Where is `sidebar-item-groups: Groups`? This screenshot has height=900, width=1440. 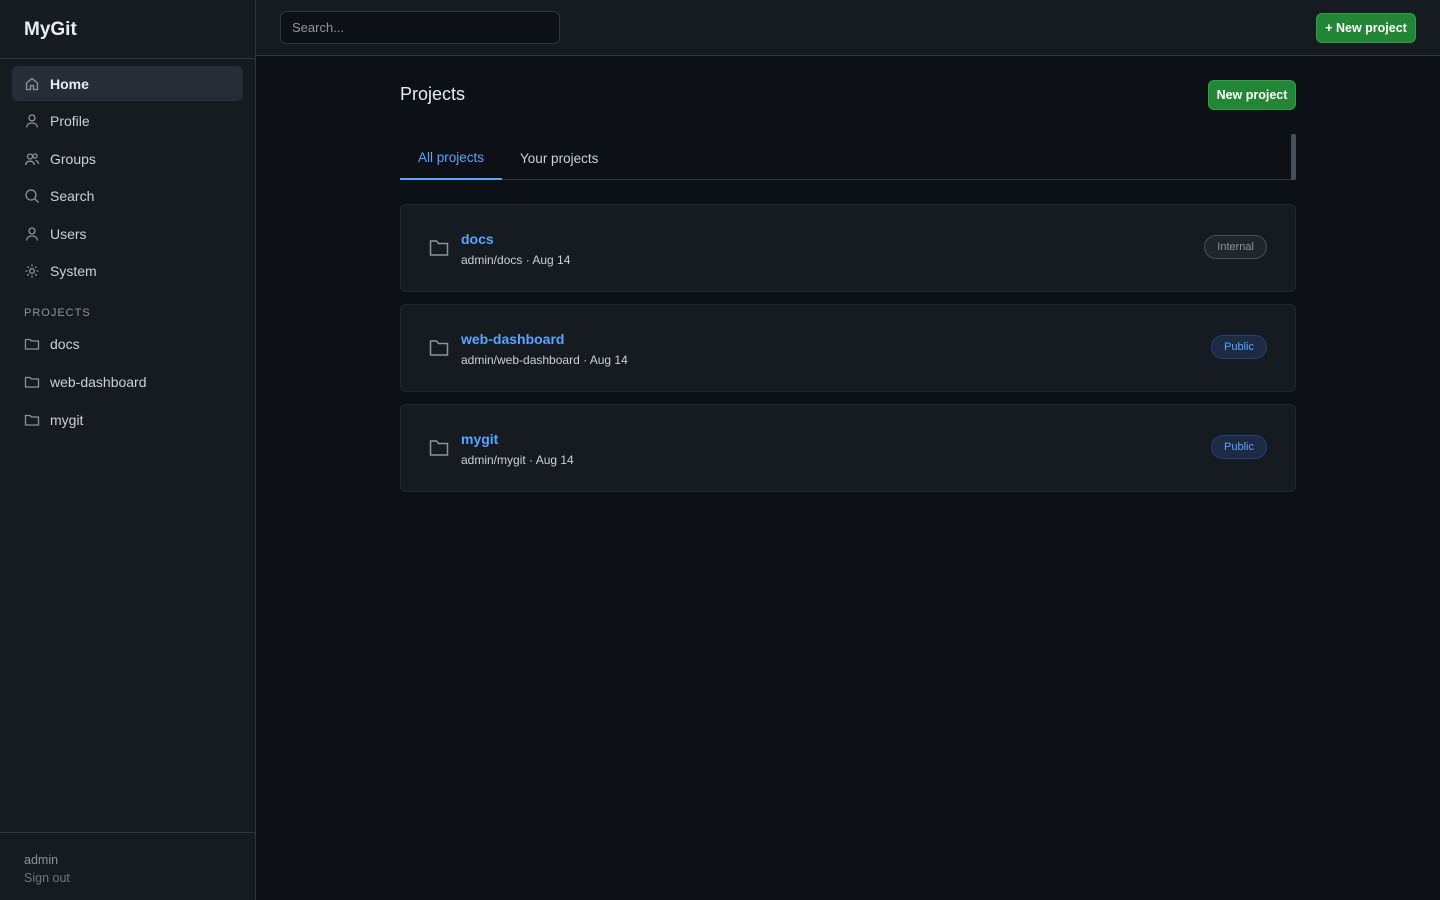
sidebar-item-groups: Groups is located at coordinates (127, 158).